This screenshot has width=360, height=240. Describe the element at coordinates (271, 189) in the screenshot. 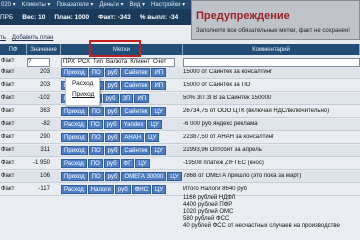

I see `row-comment: Итого Налоги 8640 руб` at that location.